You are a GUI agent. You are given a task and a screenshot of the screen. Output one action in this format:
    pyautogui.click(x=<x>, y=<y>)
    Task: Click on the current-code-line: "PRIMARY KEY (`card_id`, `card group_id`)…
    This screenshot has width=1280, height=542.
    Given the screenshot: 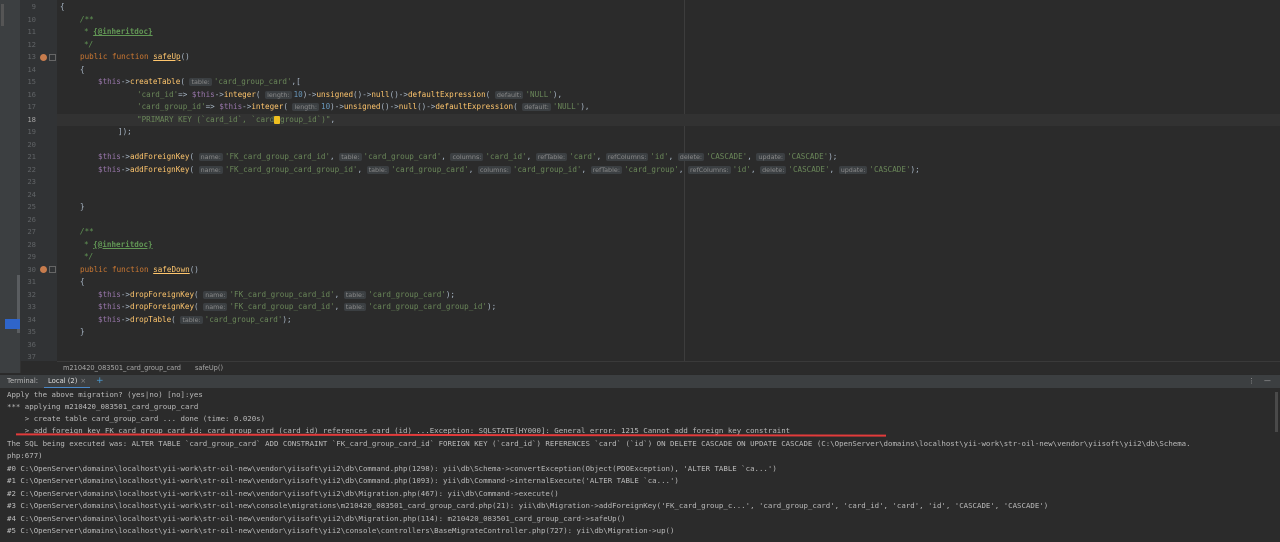 What is the action you would take?
    pyautogui.click(x=668, y=119)
    